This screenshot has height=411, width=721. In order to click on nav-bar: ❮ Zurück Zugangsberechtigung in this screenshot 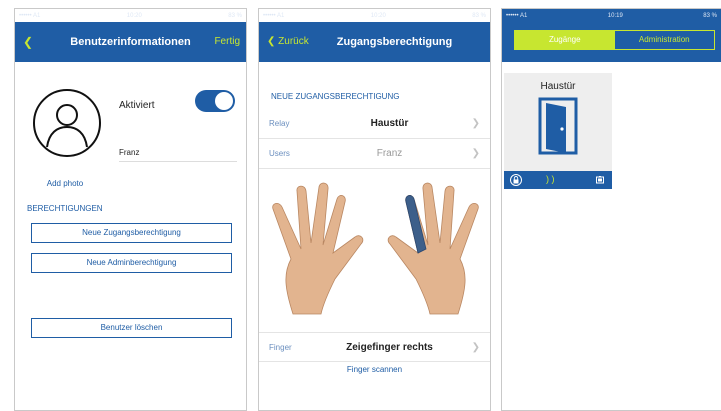, I will do `click(374, 42)`.